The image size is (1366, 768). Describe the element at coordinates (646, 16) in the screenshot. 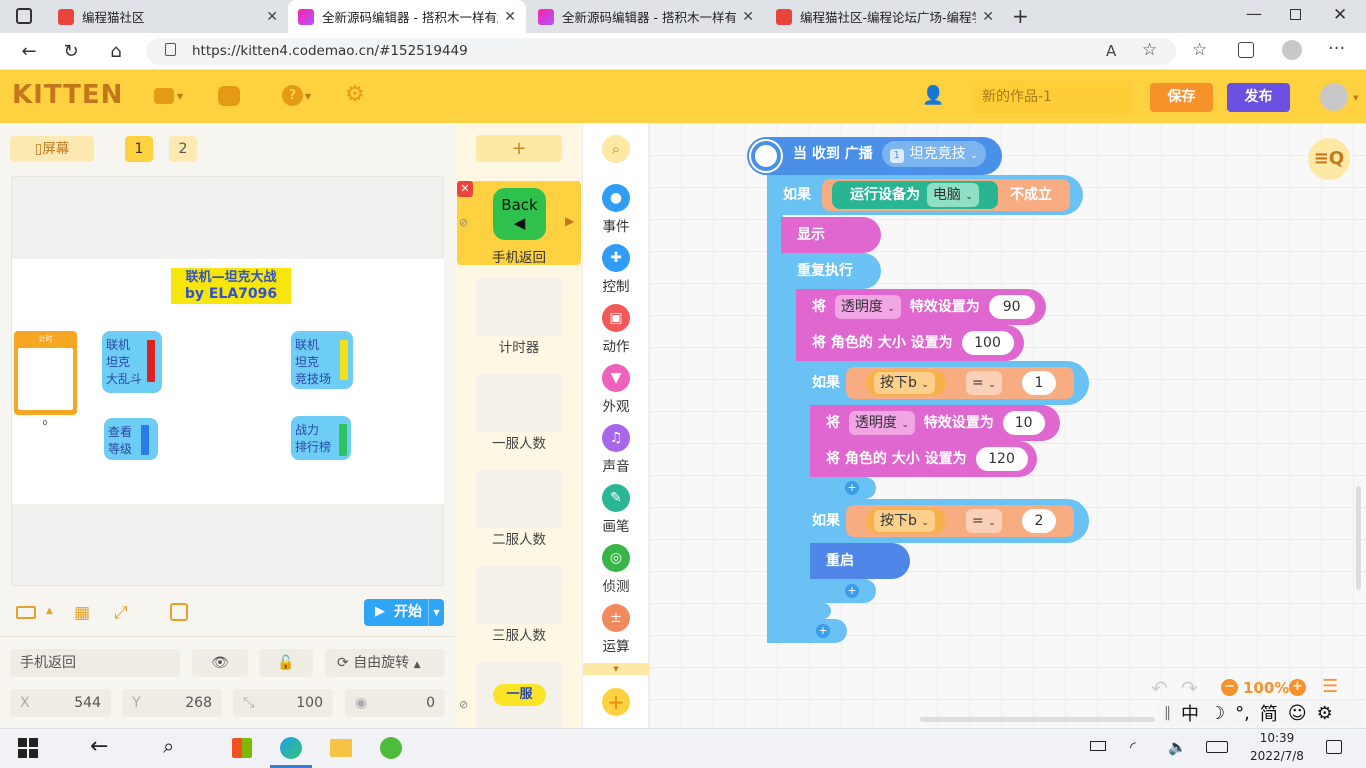

I see `browser-tab-3: 全新源码编辑器 - 搭积木一样有趣 ✕` at that location.